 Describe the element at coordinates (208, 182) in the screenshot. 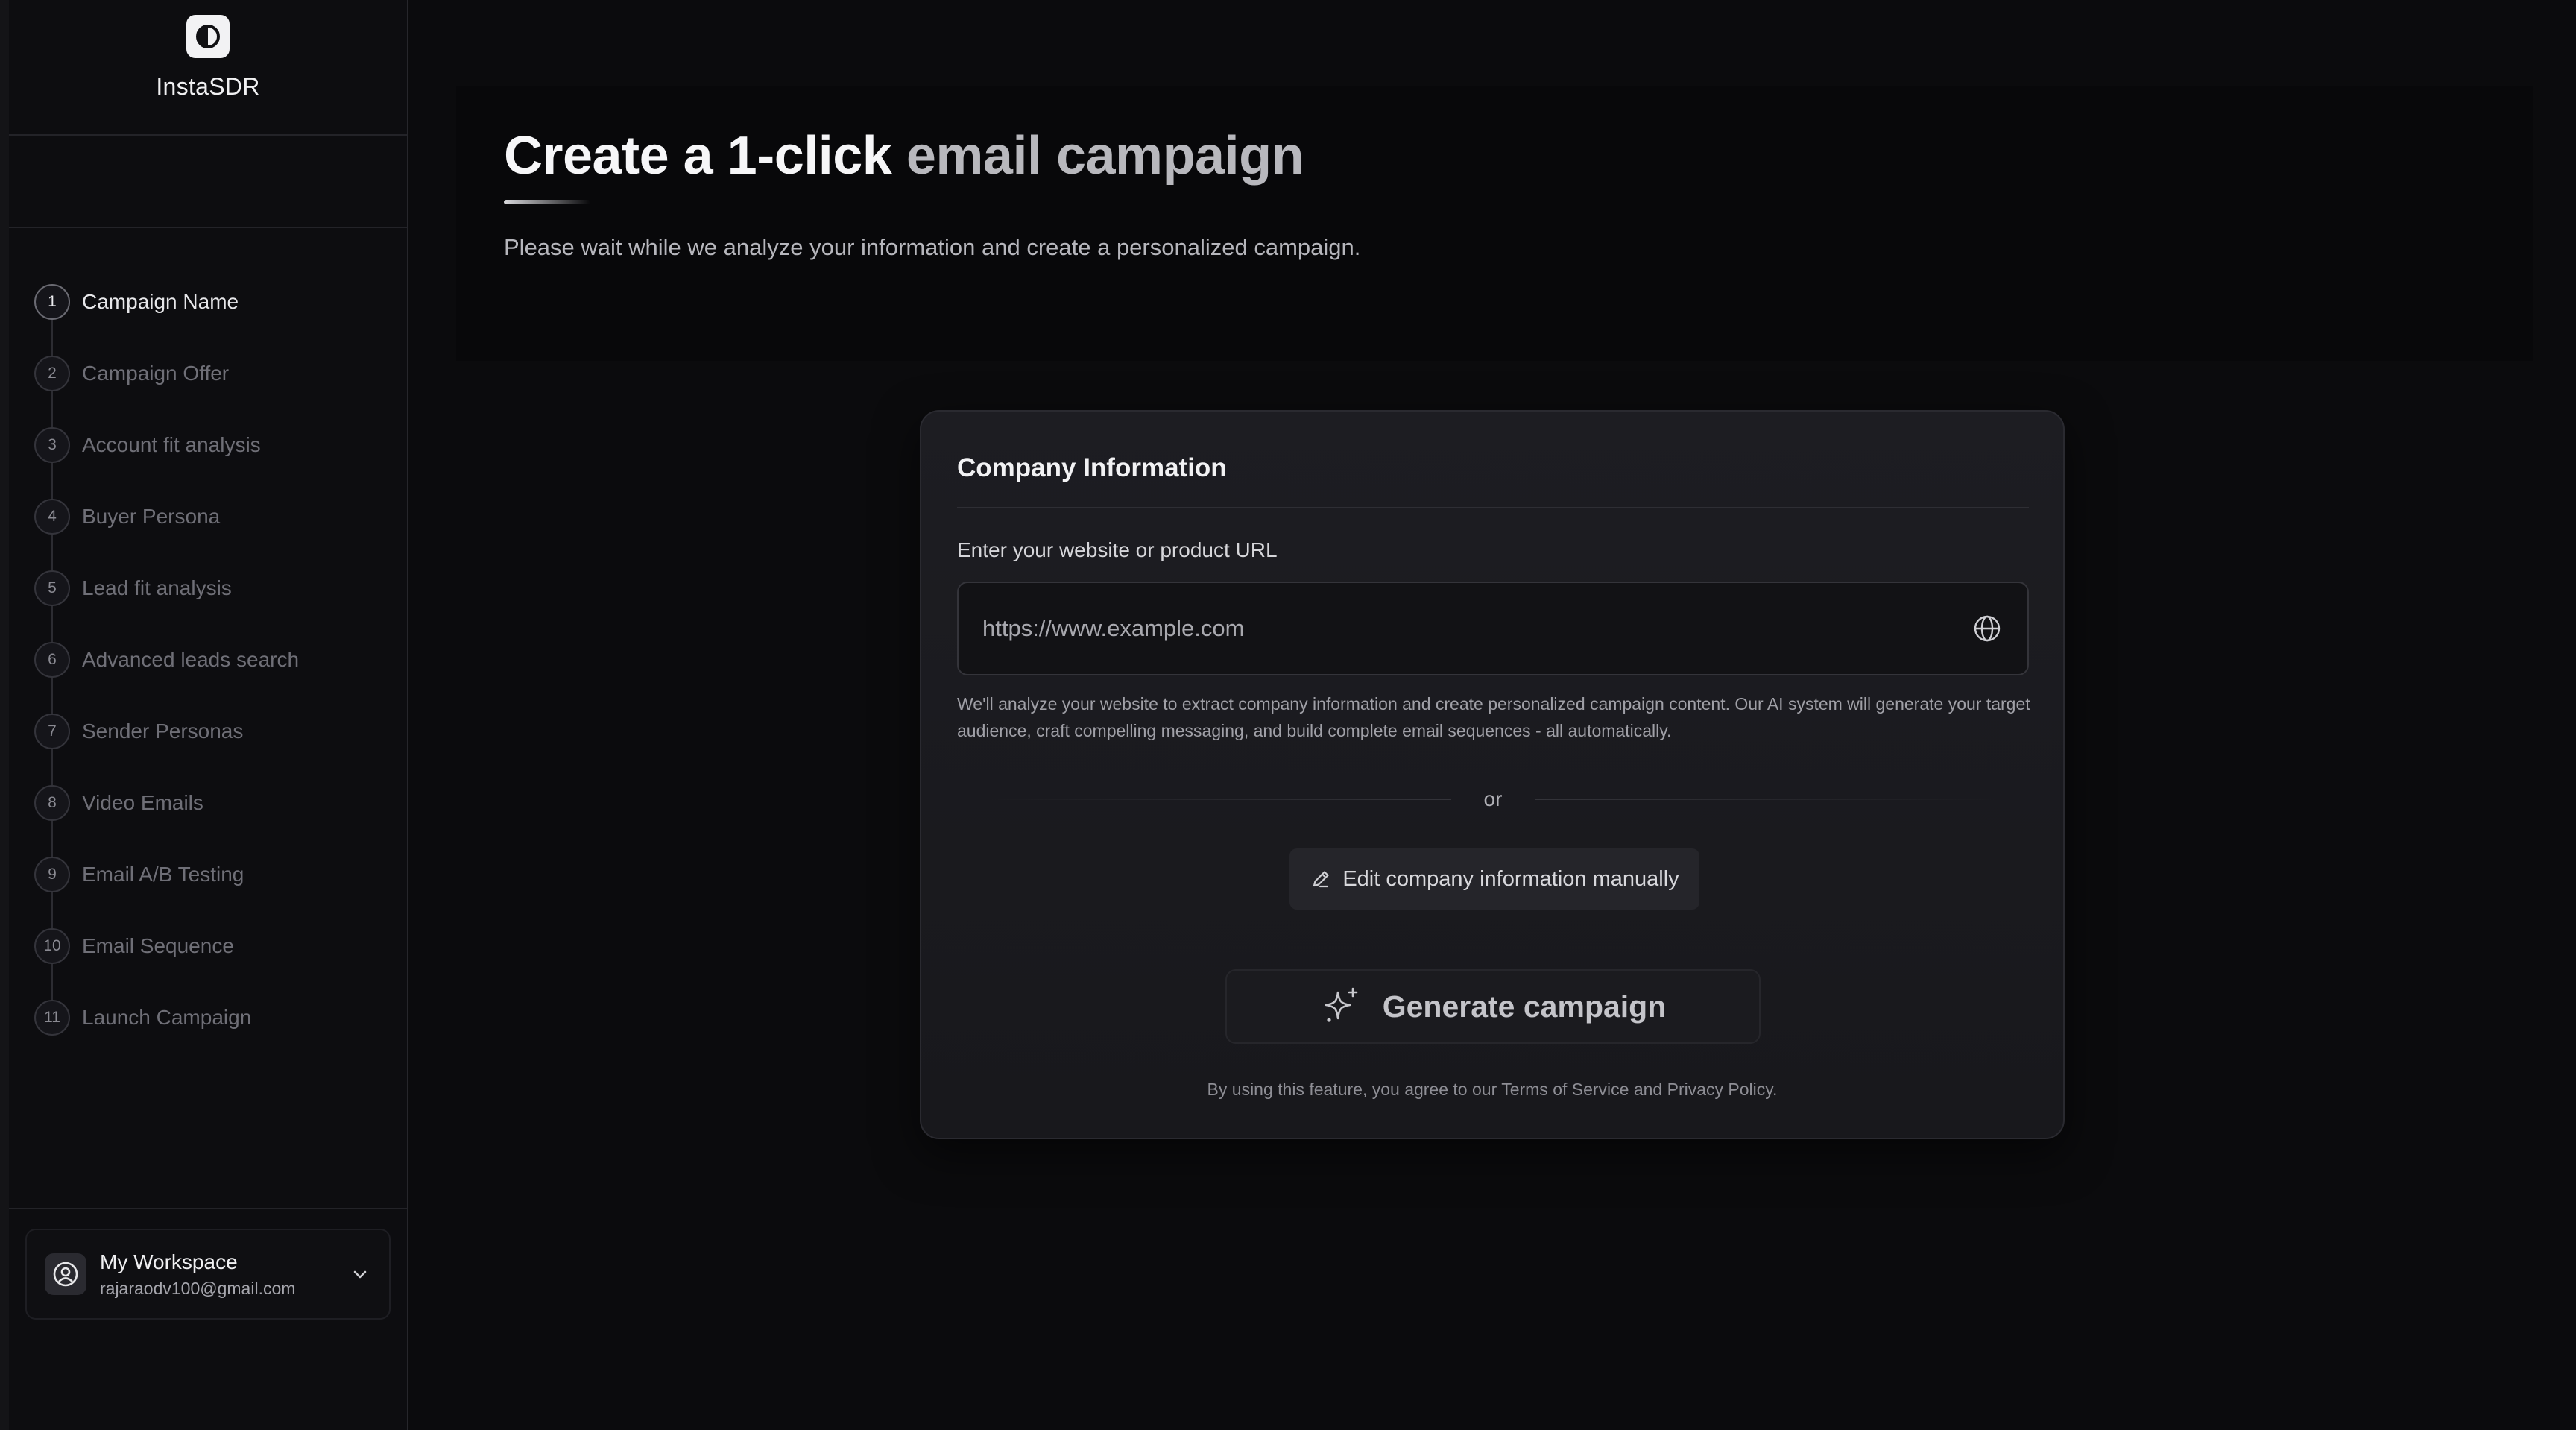

I see `sidebar-spacer` at that location.